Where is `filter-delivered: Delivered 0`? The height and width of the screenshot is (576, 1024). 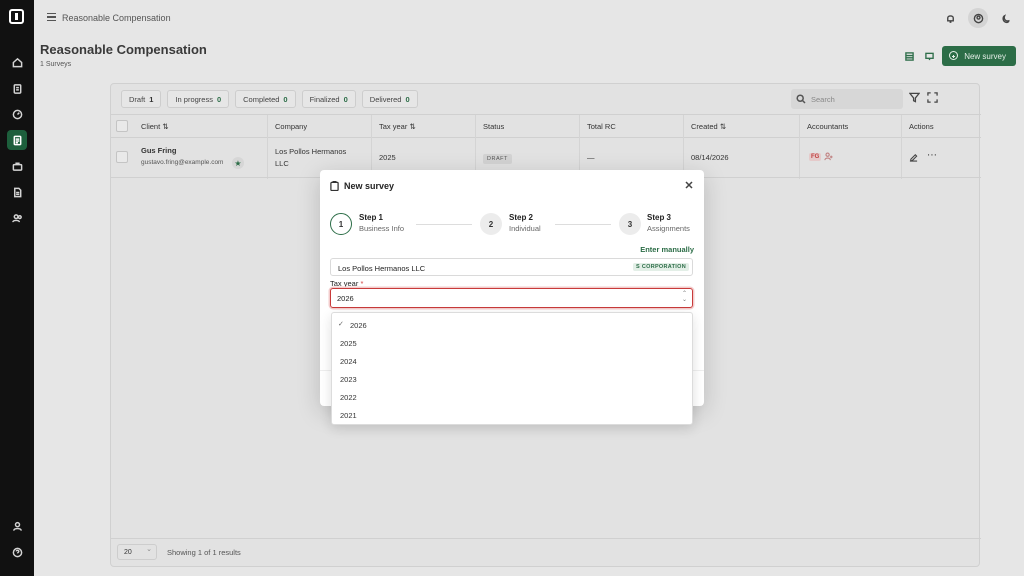
filter-delivered: Delivered 0 is located at coordinates (389, 99).